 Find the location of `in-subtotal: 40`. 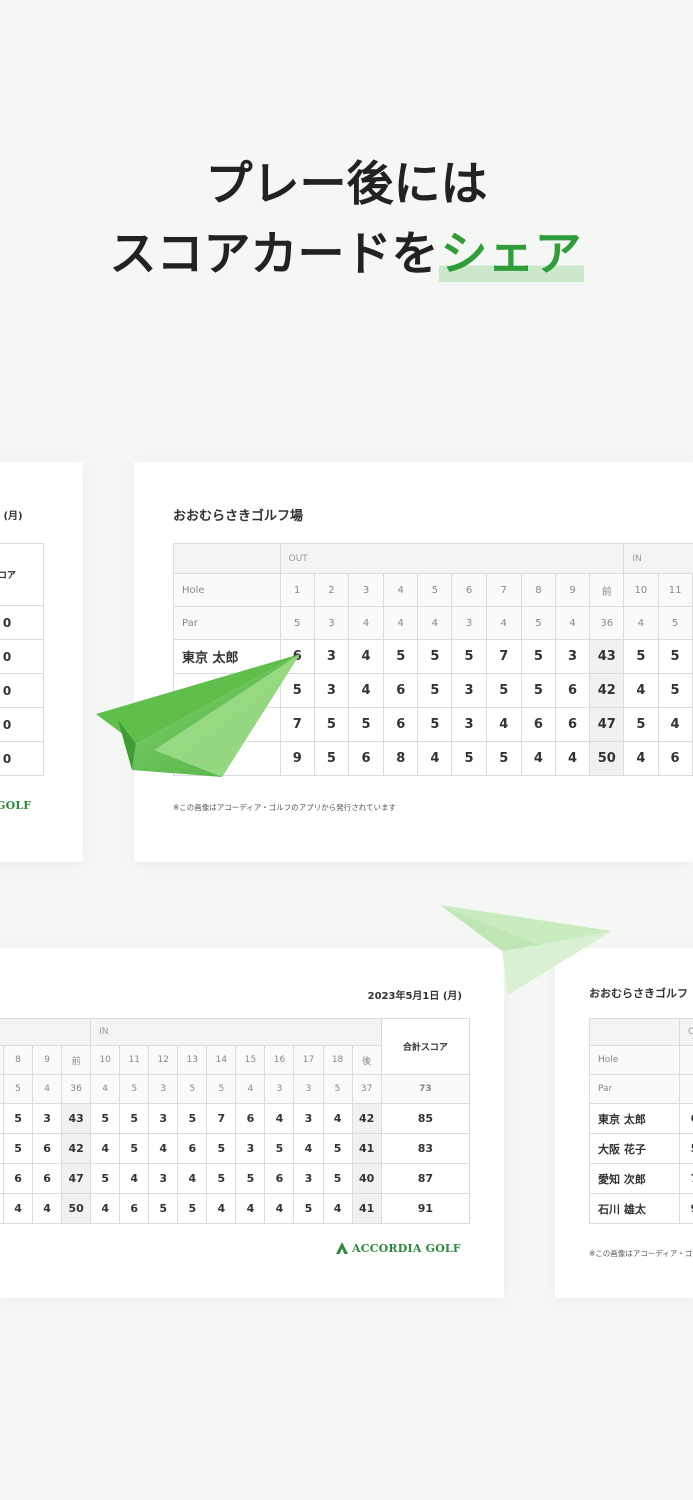

in-subtotal: 40 is located at coordinates (366, 1178).